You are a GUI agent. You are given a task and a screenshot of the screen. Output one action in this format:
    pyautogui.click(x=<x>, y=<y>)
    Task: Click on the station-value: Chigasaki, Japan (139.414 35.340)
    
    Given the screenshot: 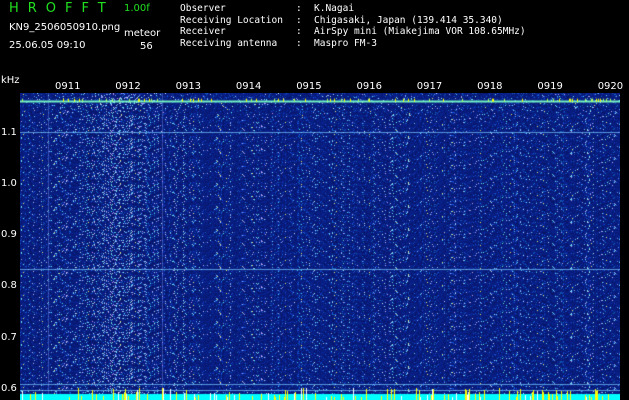 What is the action you would take?
    pyautogui.click(x=408, y=20)
    